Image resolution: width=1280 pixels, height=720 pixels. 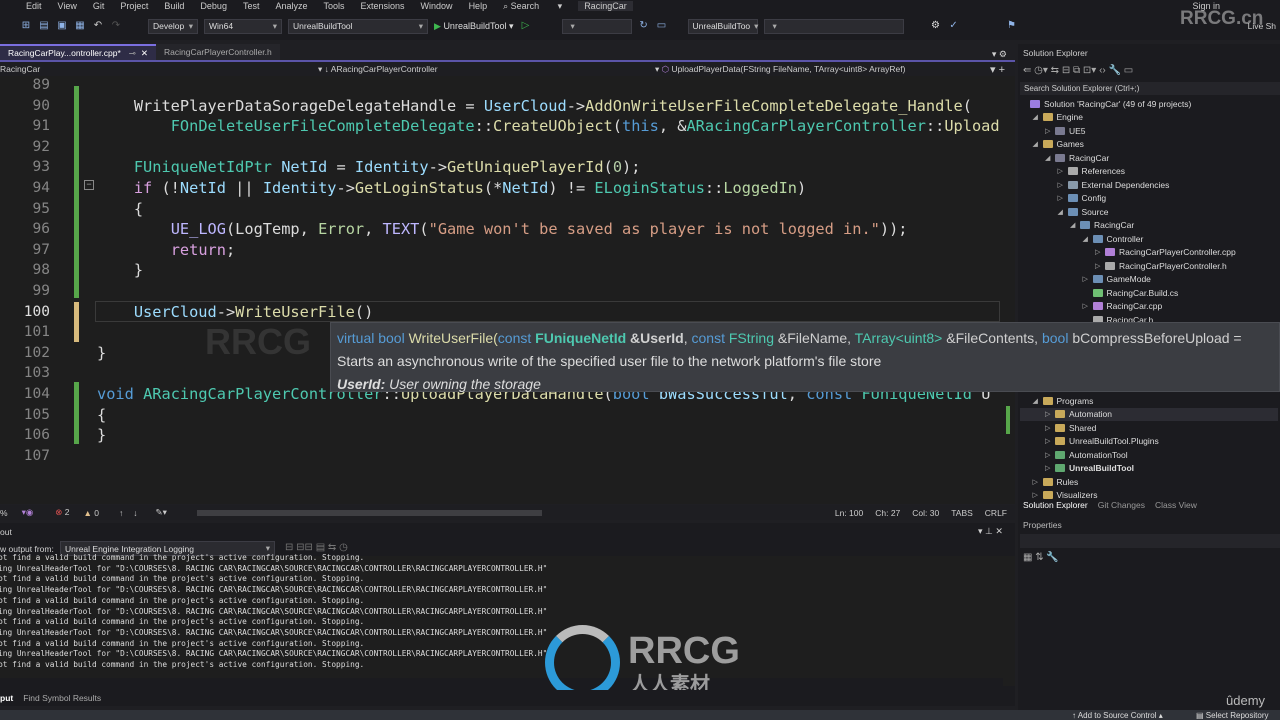 I want to click on run-button: ▶ UnrealBuildTool ▾, so click(x=474, y=26).